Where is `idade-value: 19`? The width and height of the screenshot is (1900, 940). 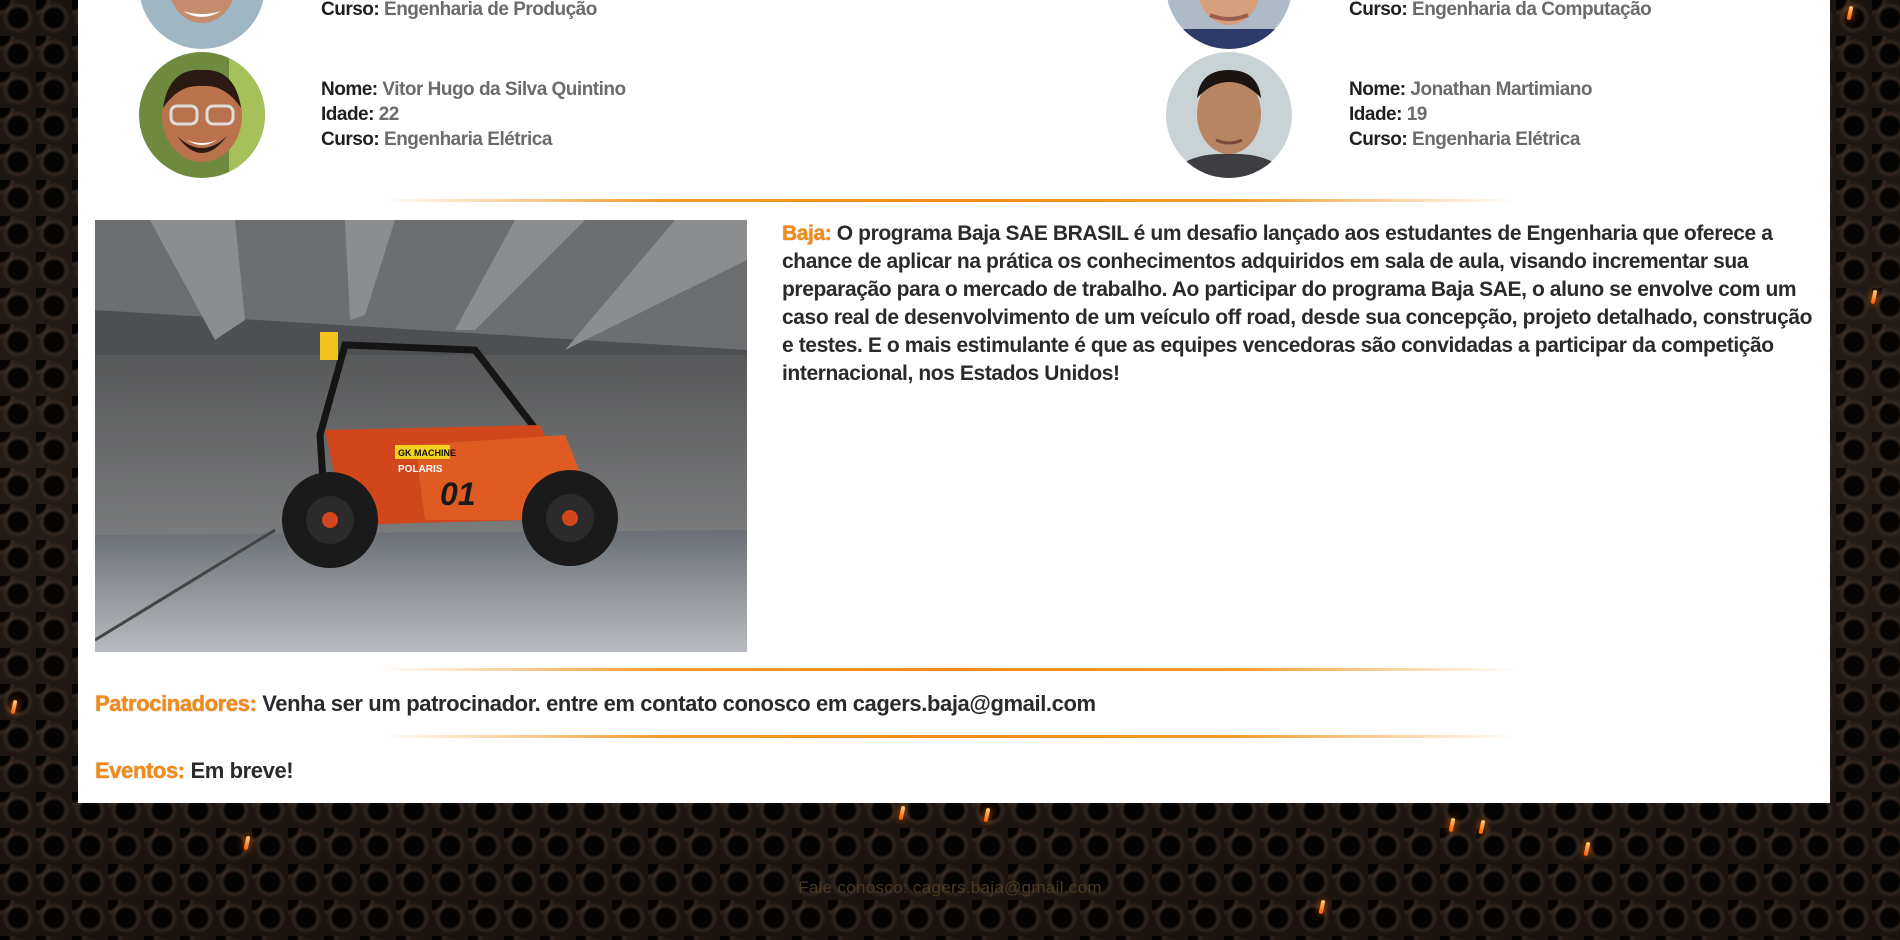
idade-value: 19 is located at coordinates (1417, 114).